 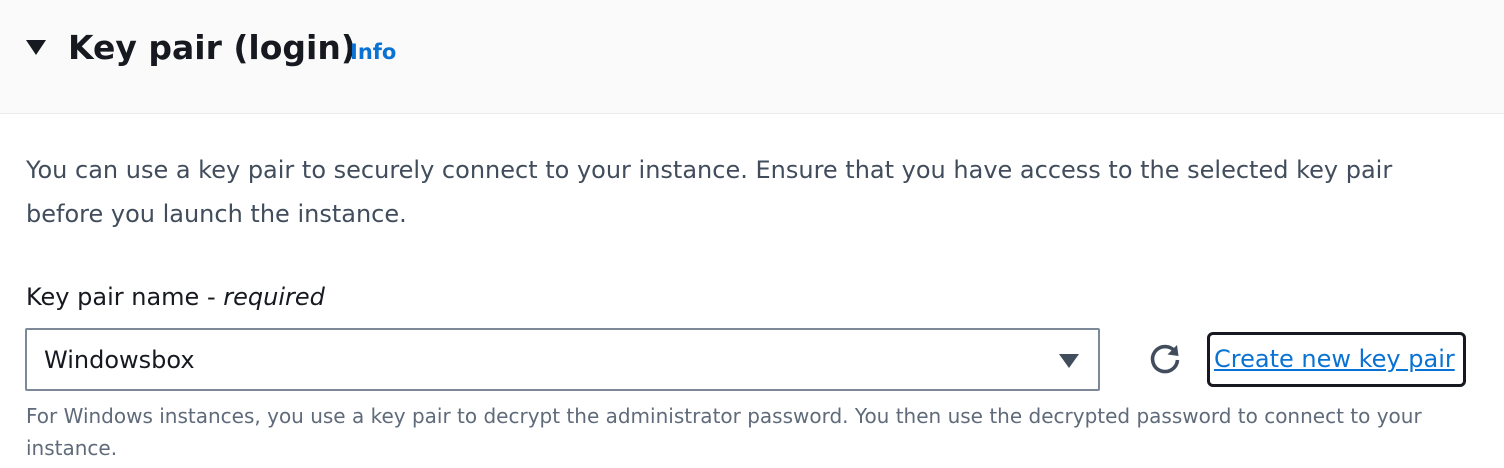 What do you see at coordinates (274, 297) in the screenshot?
I see `required-label: required` at bounding box center [274, 297].